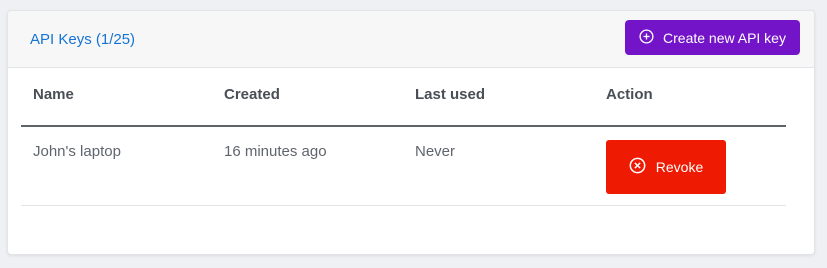 Image resolution: width=827 pixels, height=268 pixels. I want to click on revoke-label: Revoke, so click(679, 167).